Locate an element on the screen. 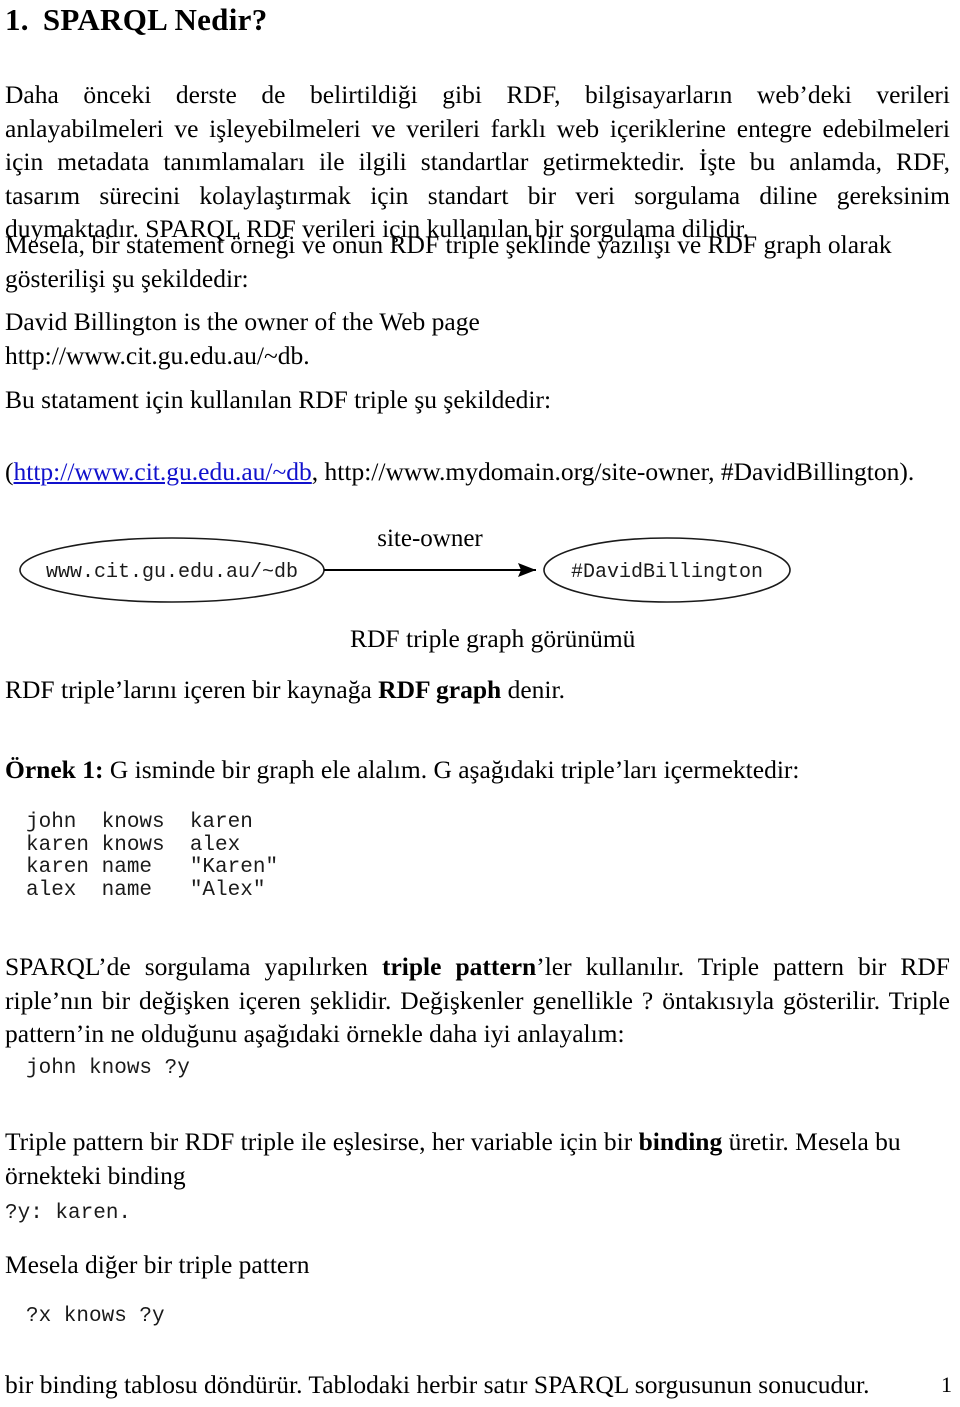 This screenshot has height=1407, width=960. paragraph-other-pattern: Mesela diğer bir triple pattern is located at coordinates (157, 1264).